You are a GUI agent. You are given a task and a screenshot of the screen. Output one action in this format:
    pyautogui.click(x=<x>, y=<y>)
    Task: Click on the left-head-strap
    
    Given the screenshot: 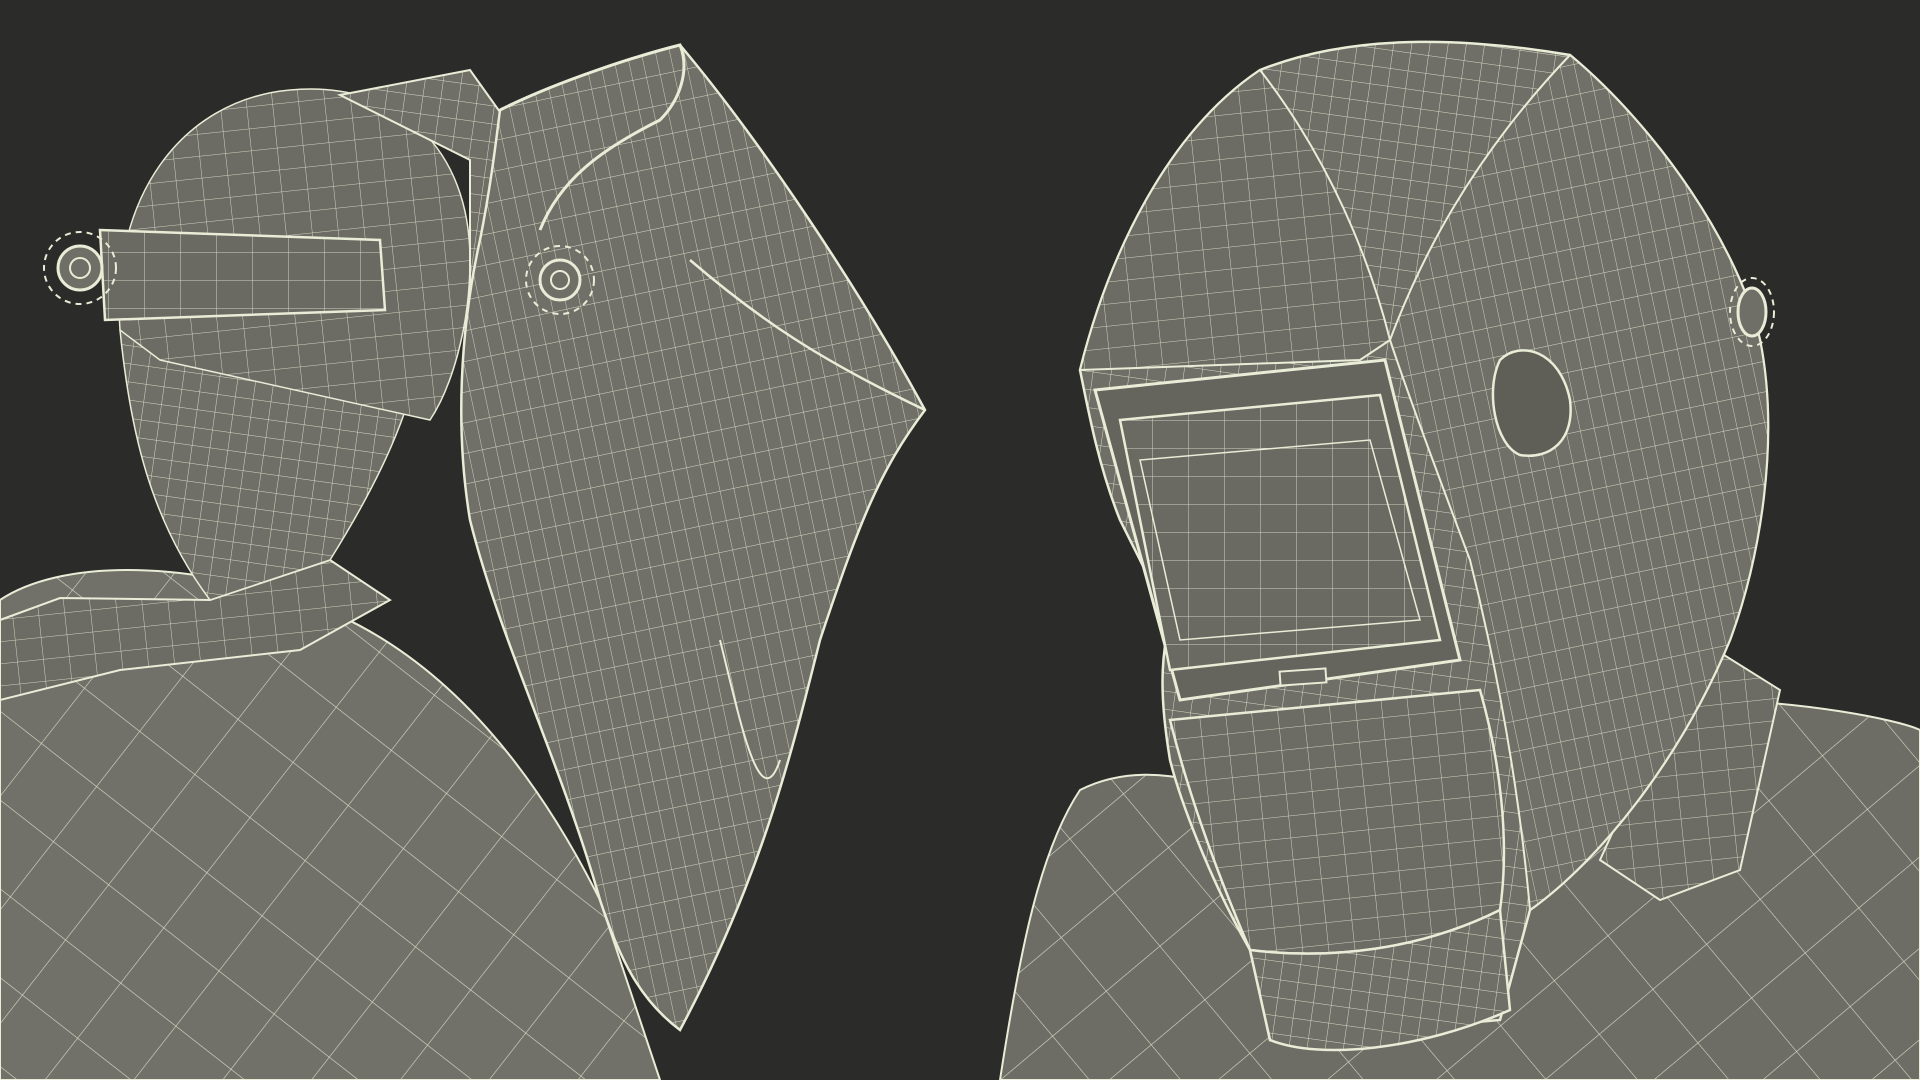 What is the action you would take?
    pyautogui.click(x=242, y=275)
    